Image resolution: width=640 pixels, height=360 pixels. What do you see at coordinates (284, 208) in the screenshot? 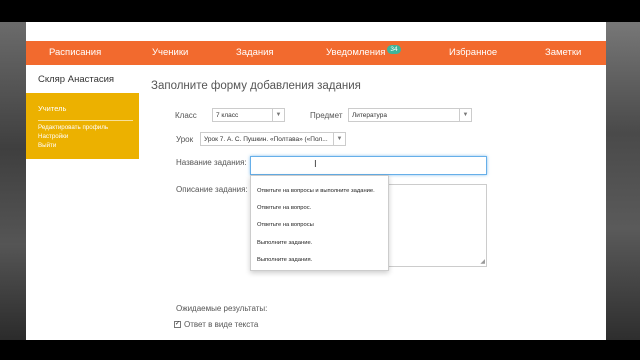
I see `suggestion-item: Ответьте на вопрос.` at bounding box center [284, 208].